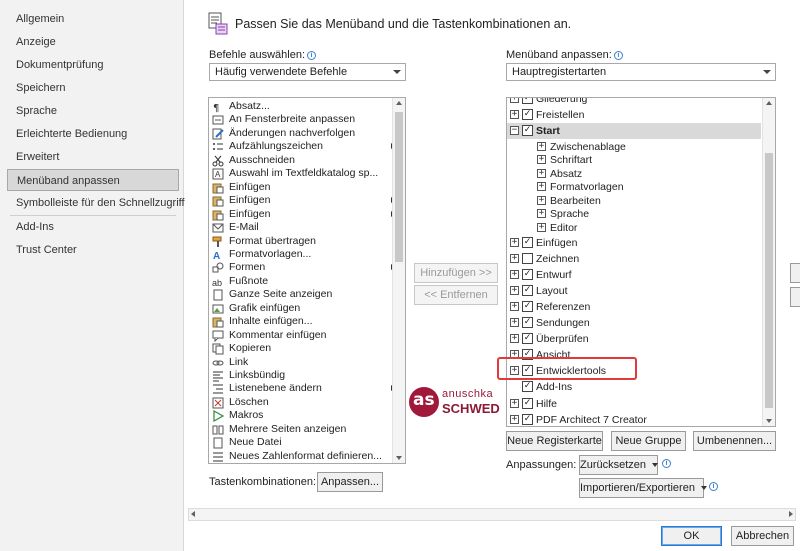 The height and width of the screenshot is (551, 800). What do you see at coordinates (300, 336) in the screenshot?
I see `command-list-item: Kommentar einfügen` at bounding box center [300, 336].